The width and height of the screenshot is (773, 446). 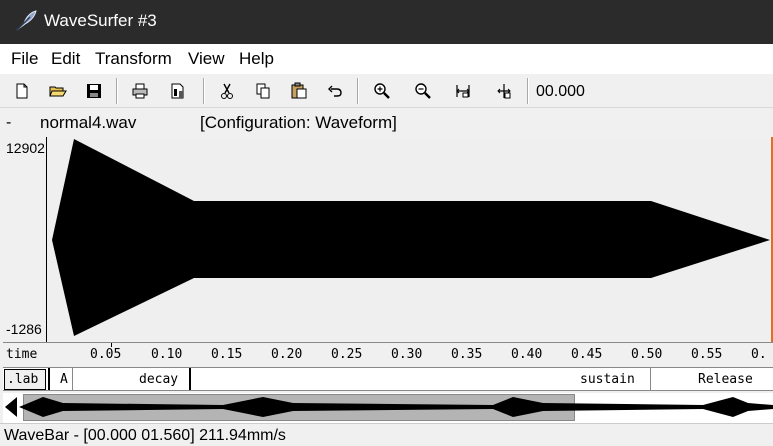 I want to click on zoom-fit-icon, so click(x=463, y=91).